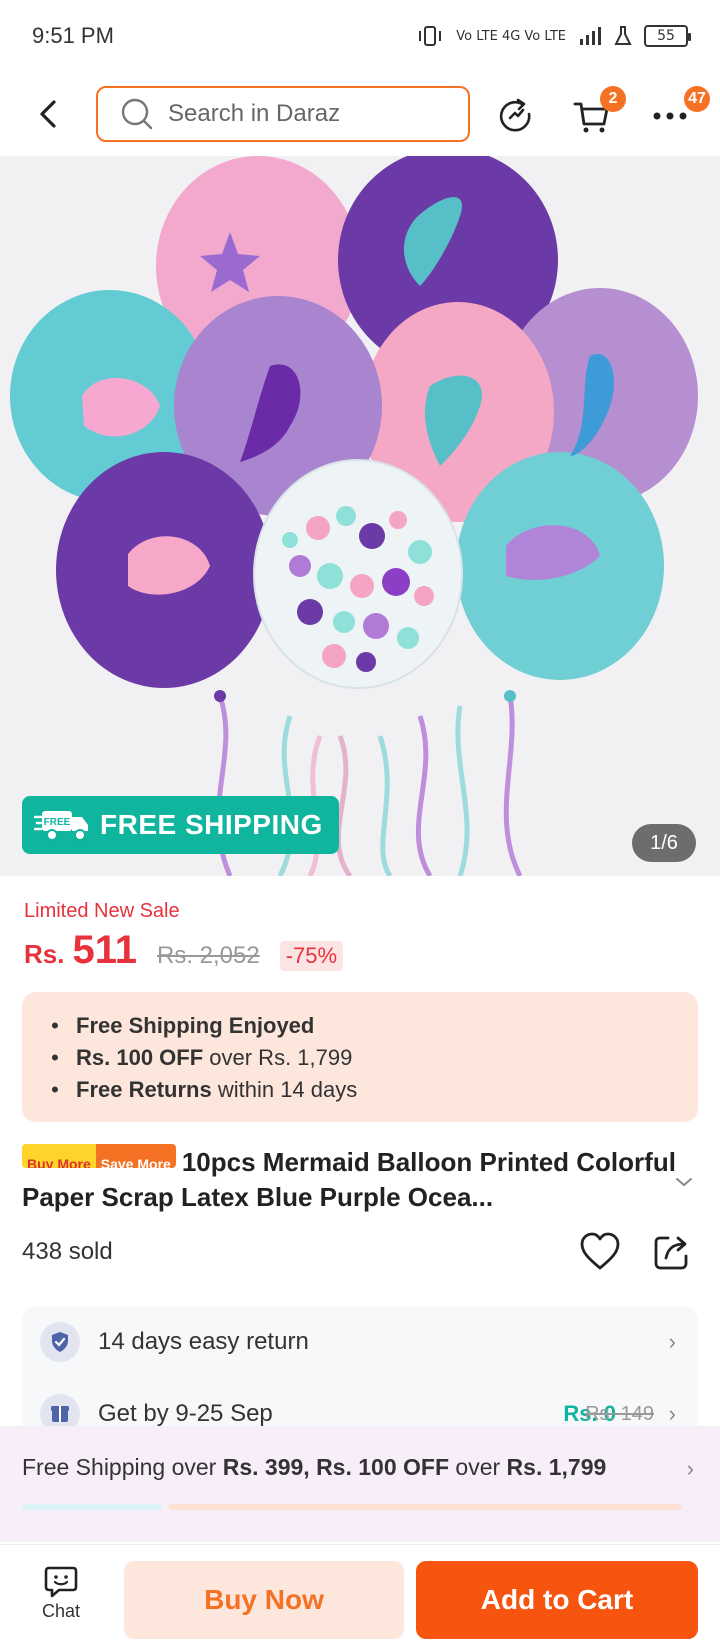 The width and height of the screenshot is (720, 1640). I want to click on shield-check-icon, so click(60, 1342).